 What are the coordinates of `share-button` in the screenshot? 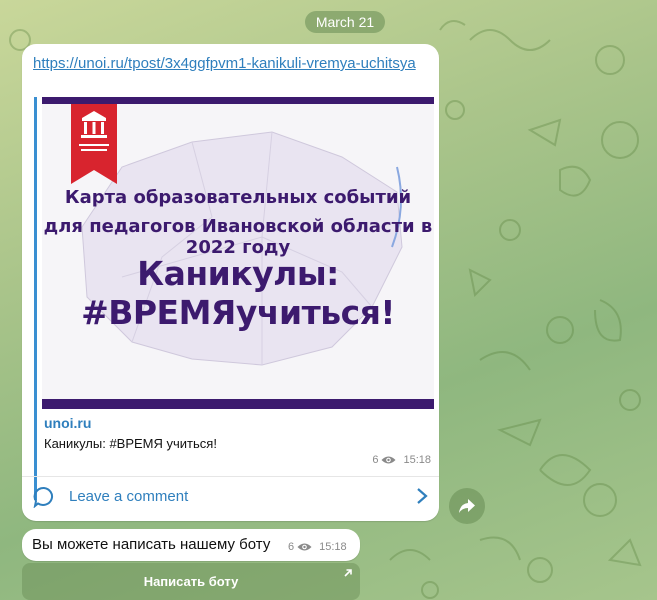 It's located at (467, 506).